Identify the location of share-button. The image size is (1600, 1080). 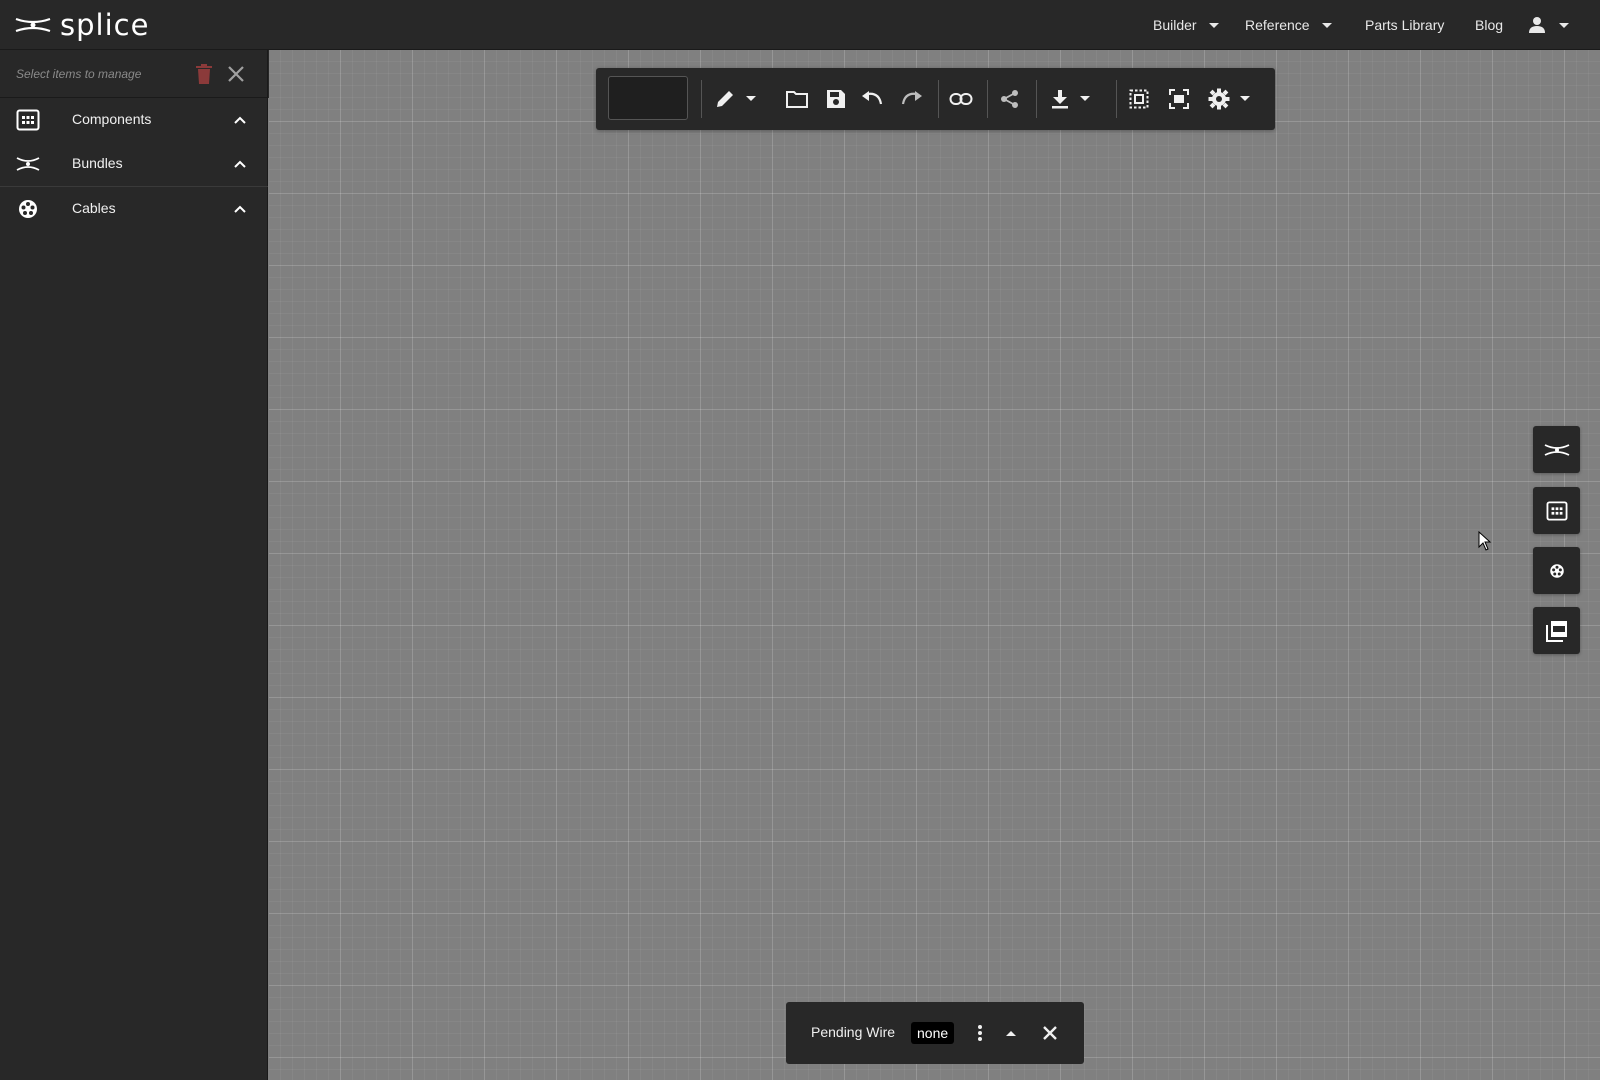
(1010, 99).